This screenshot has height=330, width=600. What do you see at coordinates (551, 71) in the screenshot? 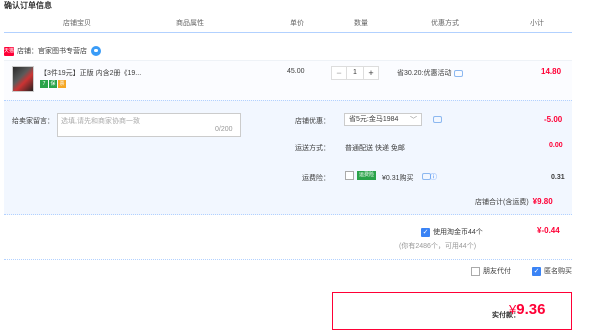
I see `item-subtotal: 14.80` at bounding box center [551, 71].